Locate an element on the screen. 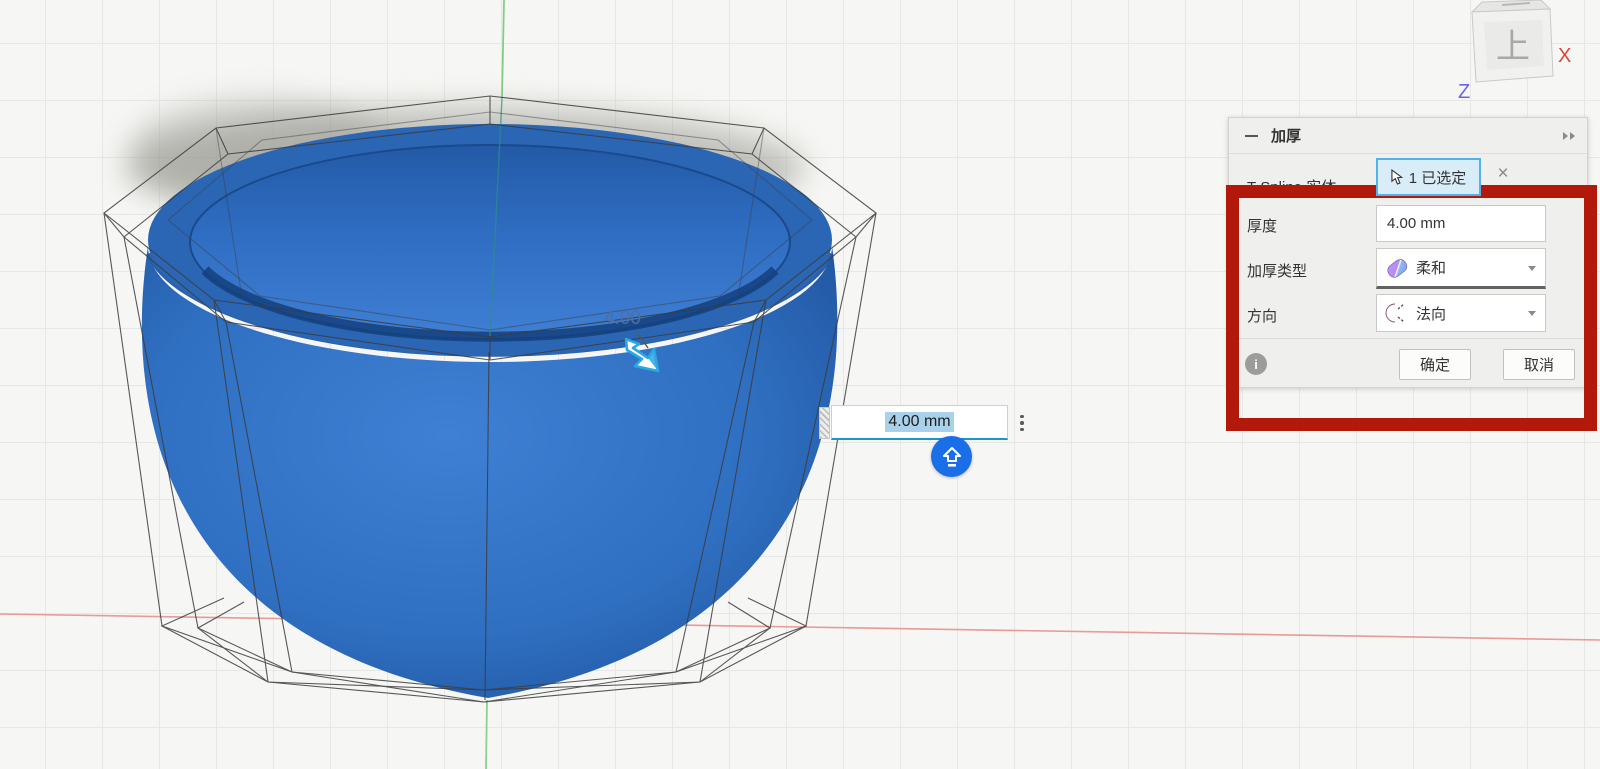 The image size is (1600, 769). view-cube: 上 X Z is located at coordinates (1519, 55).